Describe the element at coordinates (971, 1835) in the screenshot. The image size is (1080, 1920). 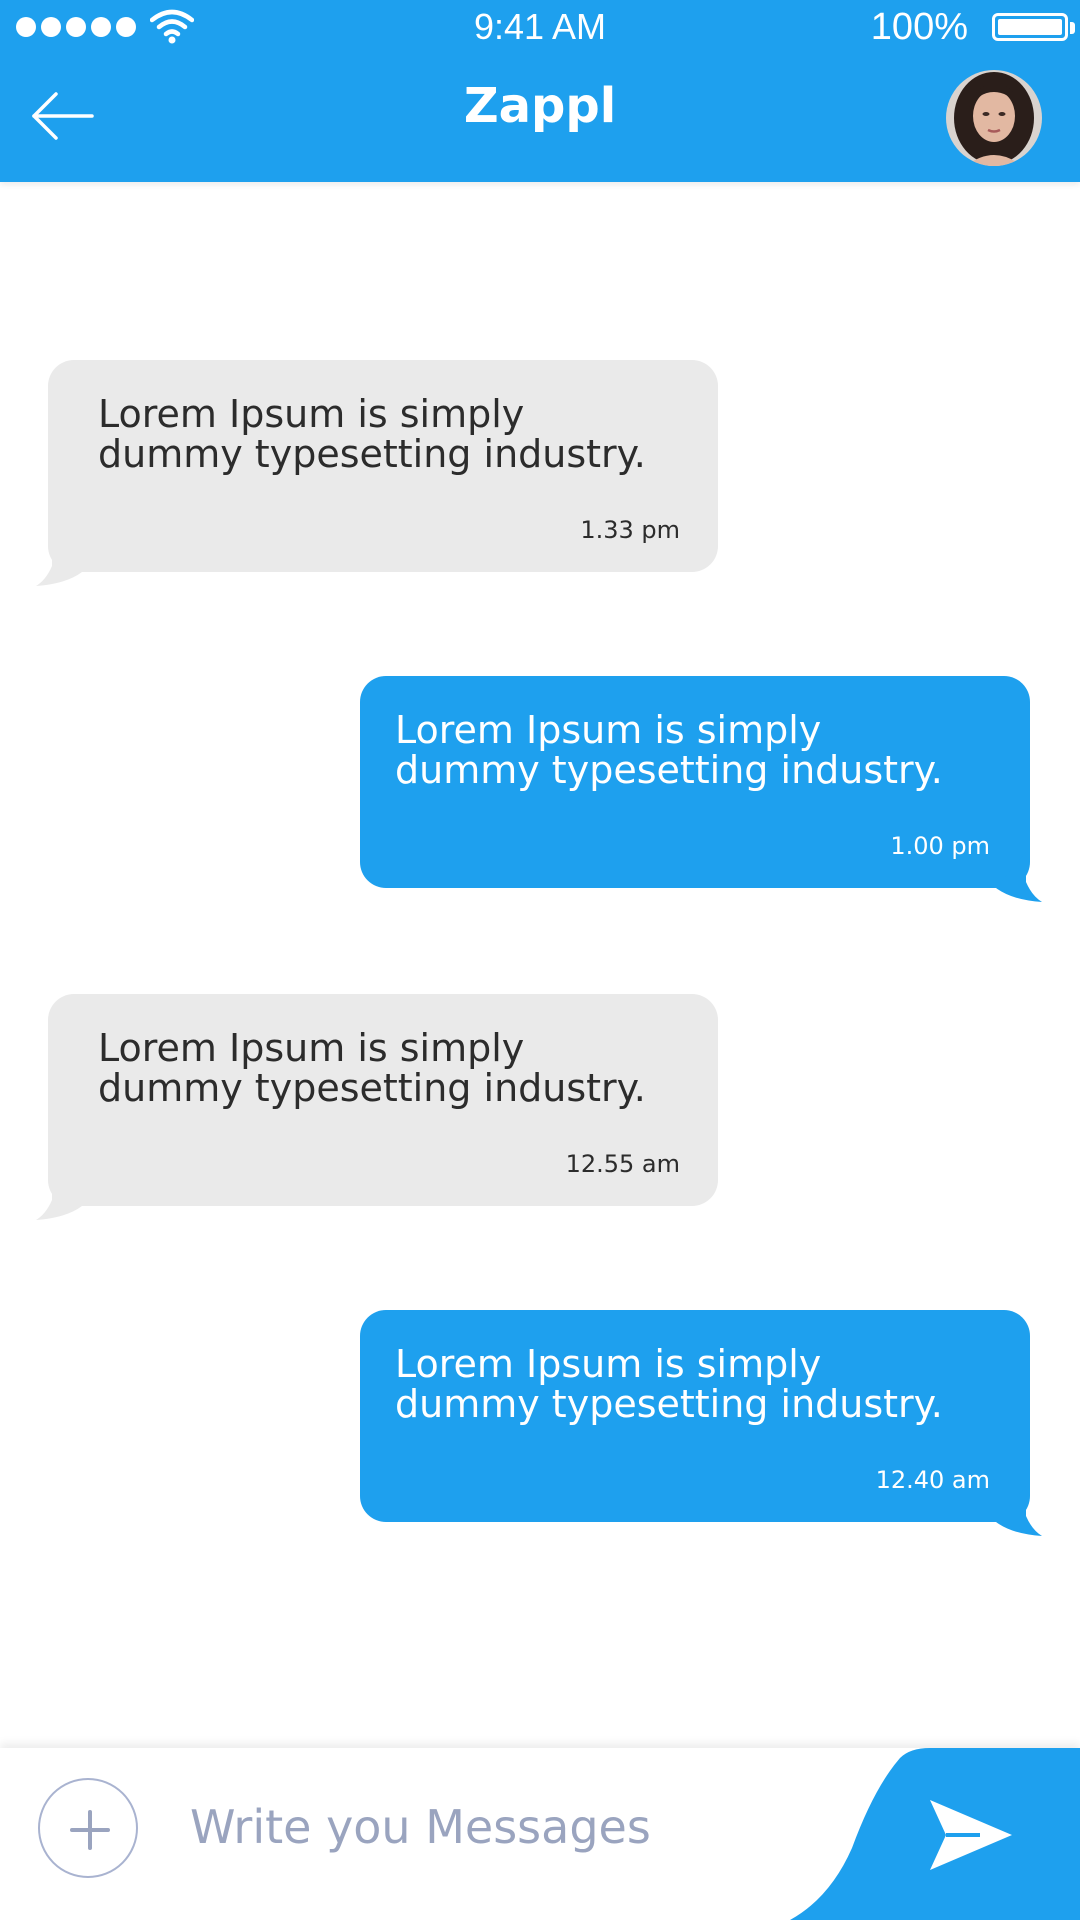
I see `send-icon` at that location.